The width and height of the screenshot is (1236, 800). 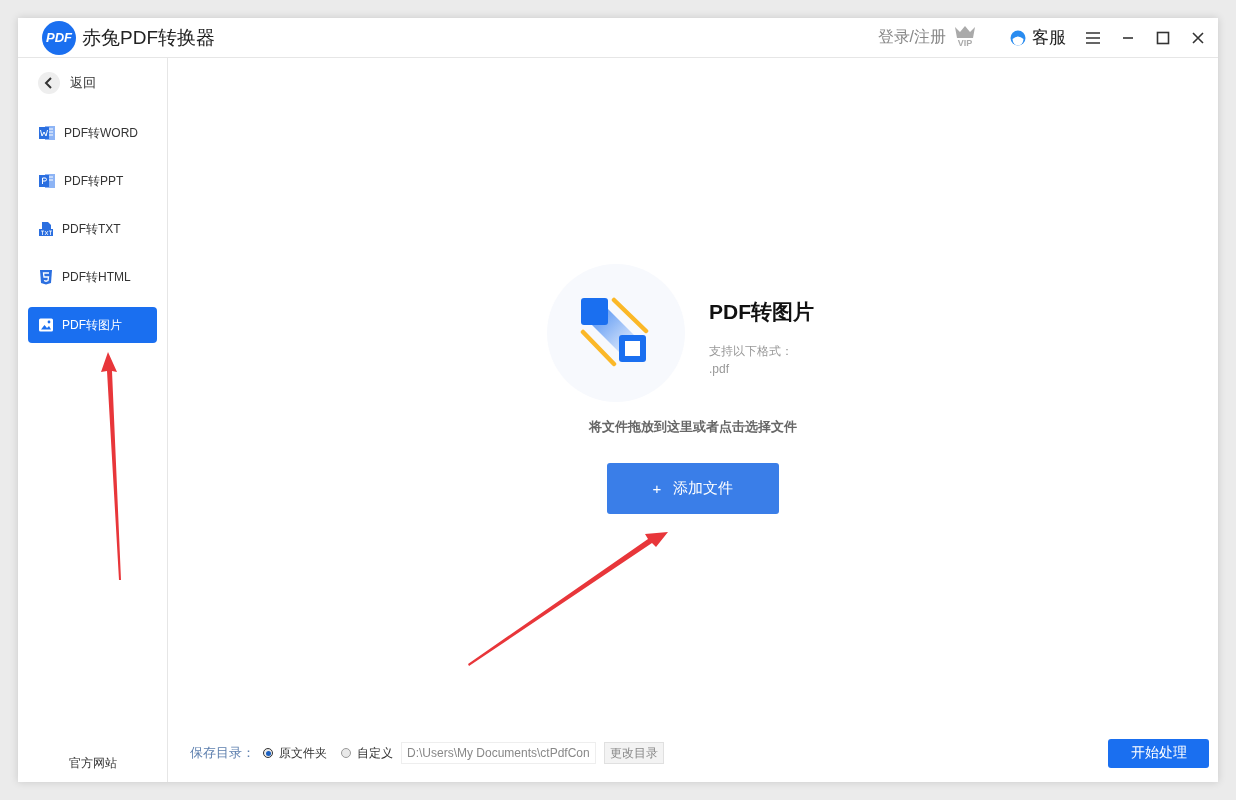 I want to click on sidebar-item: PDF转PPT, so click(x=92, y=181).